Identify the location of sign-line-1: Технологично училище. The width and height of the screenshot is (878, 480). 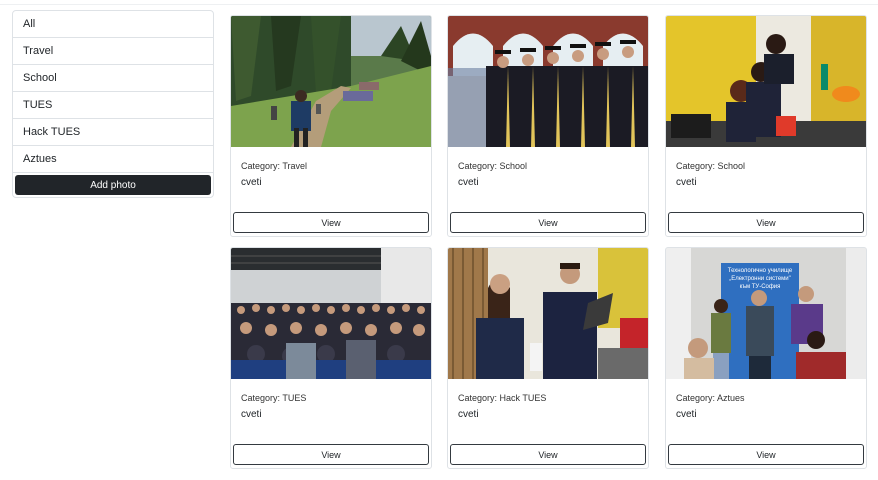
(760, 271).